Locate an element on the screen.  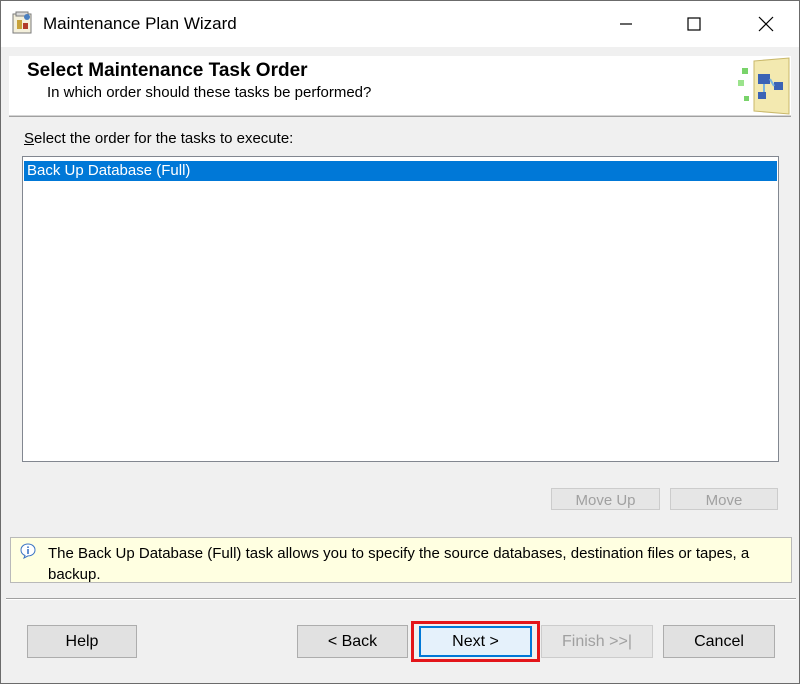
minimize-button is located at coordinates (626, 24).